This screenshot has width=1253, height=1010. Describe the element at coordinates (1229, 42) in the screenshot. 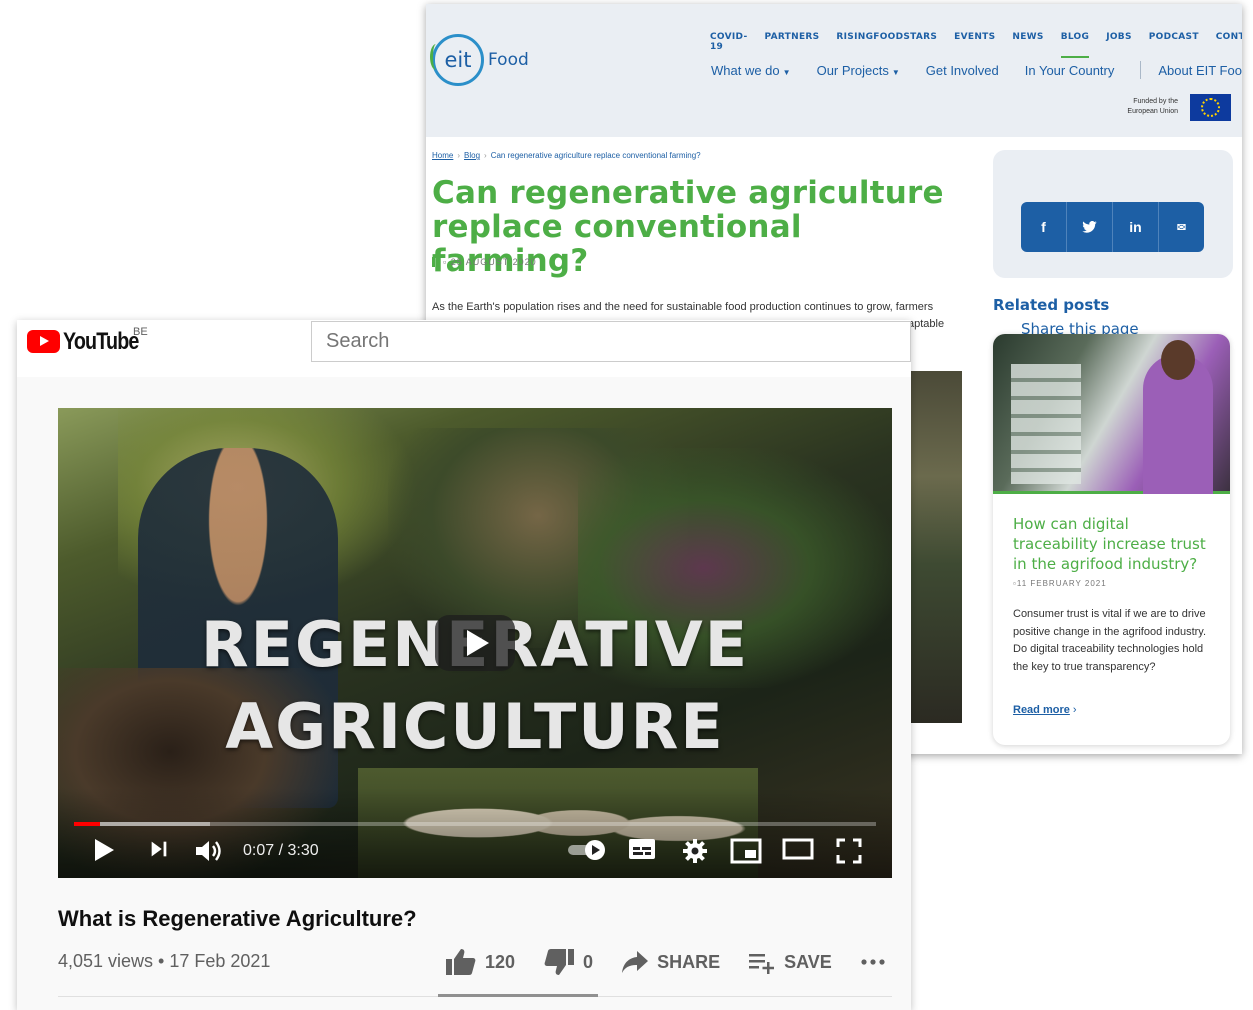

I see `top-nav-contact: CONTACT` at that location.